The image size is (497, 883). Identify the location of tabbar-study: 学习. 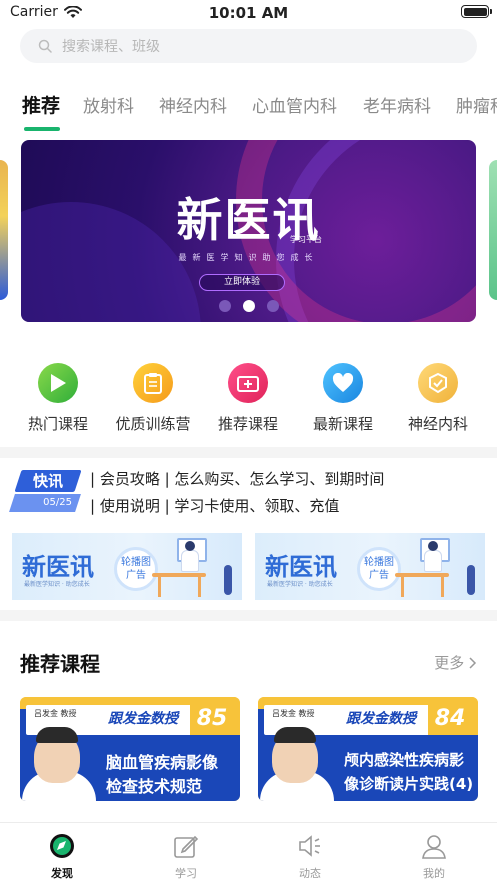
(186, 857).